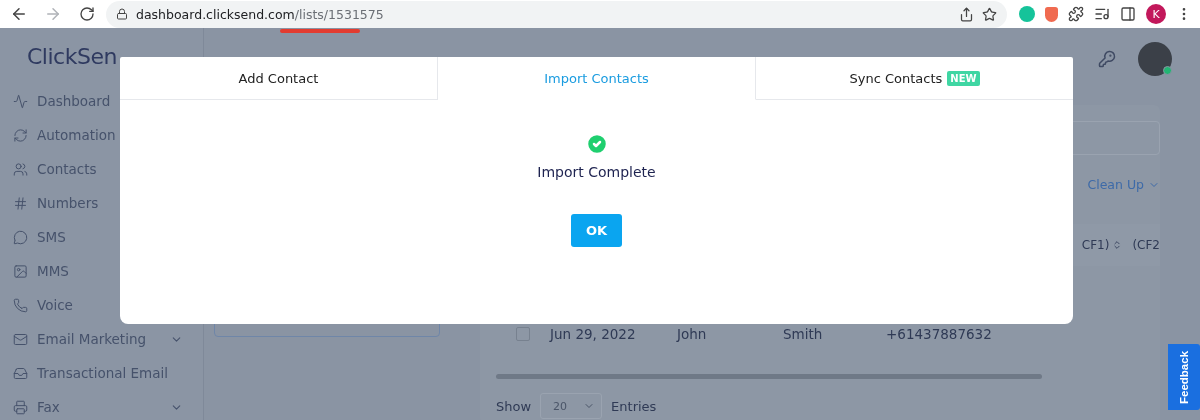 The height and width of the screenshot is (420, 1200). Describe the element at coordinates (1167, 70) in the screenshot. I see `online-dot` at that location.